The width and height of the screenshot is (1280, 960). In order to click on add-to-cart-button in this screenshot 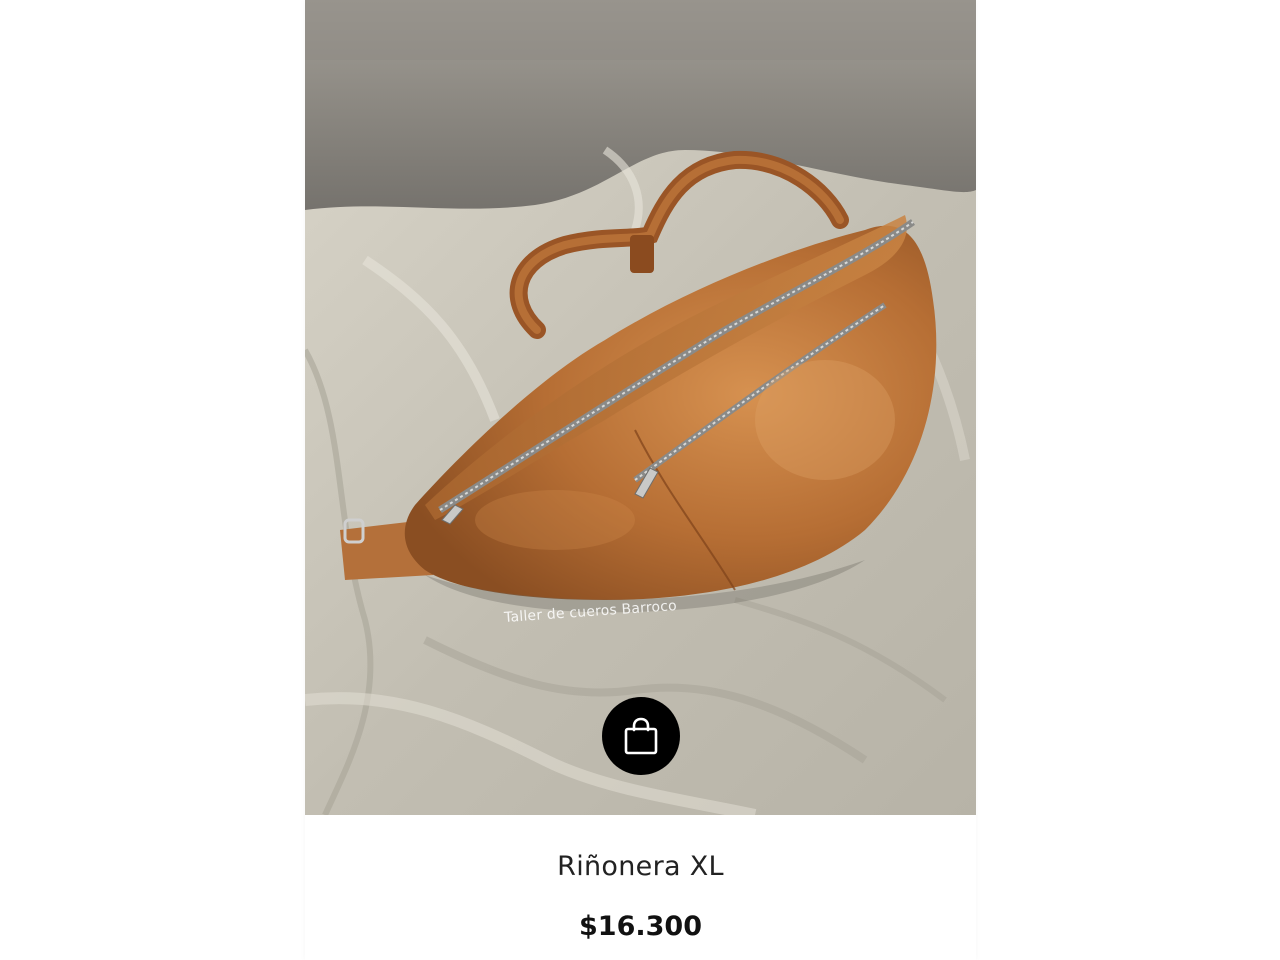, I will do `click(641, 736)`.